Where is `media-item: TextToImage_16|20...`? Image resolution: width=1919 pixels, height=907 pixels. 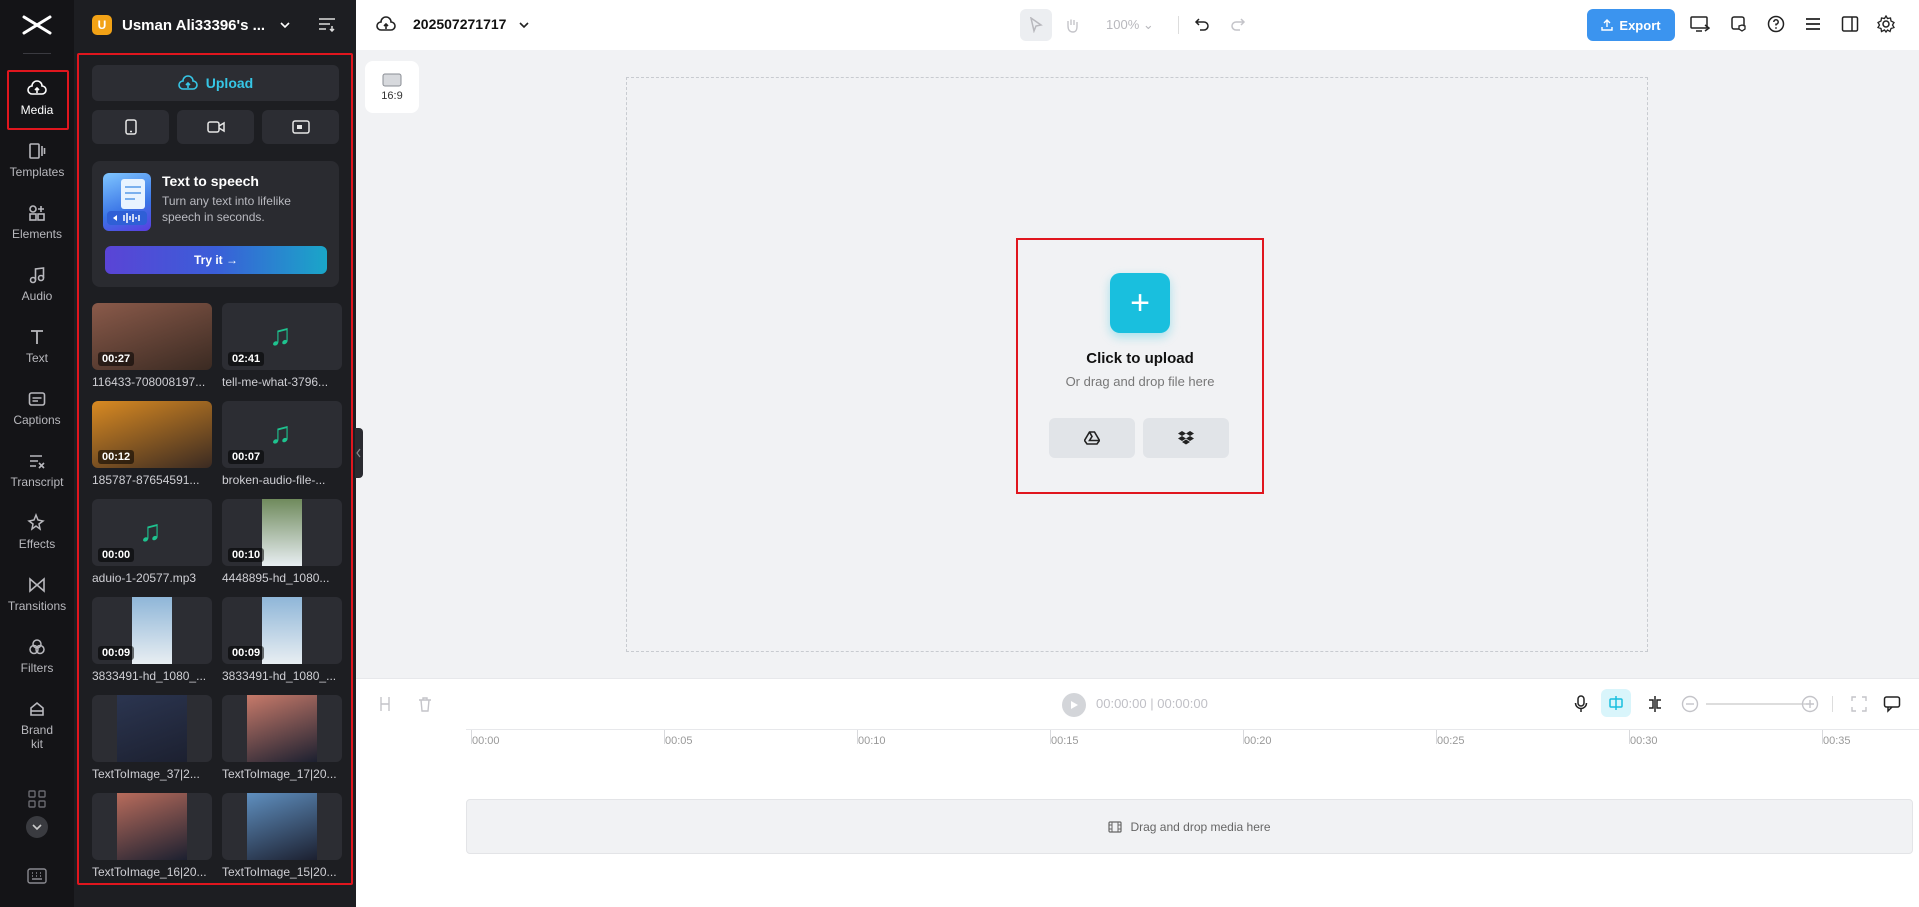 media-item: TextToImage_16|20... is located at coordinates (152, 836).